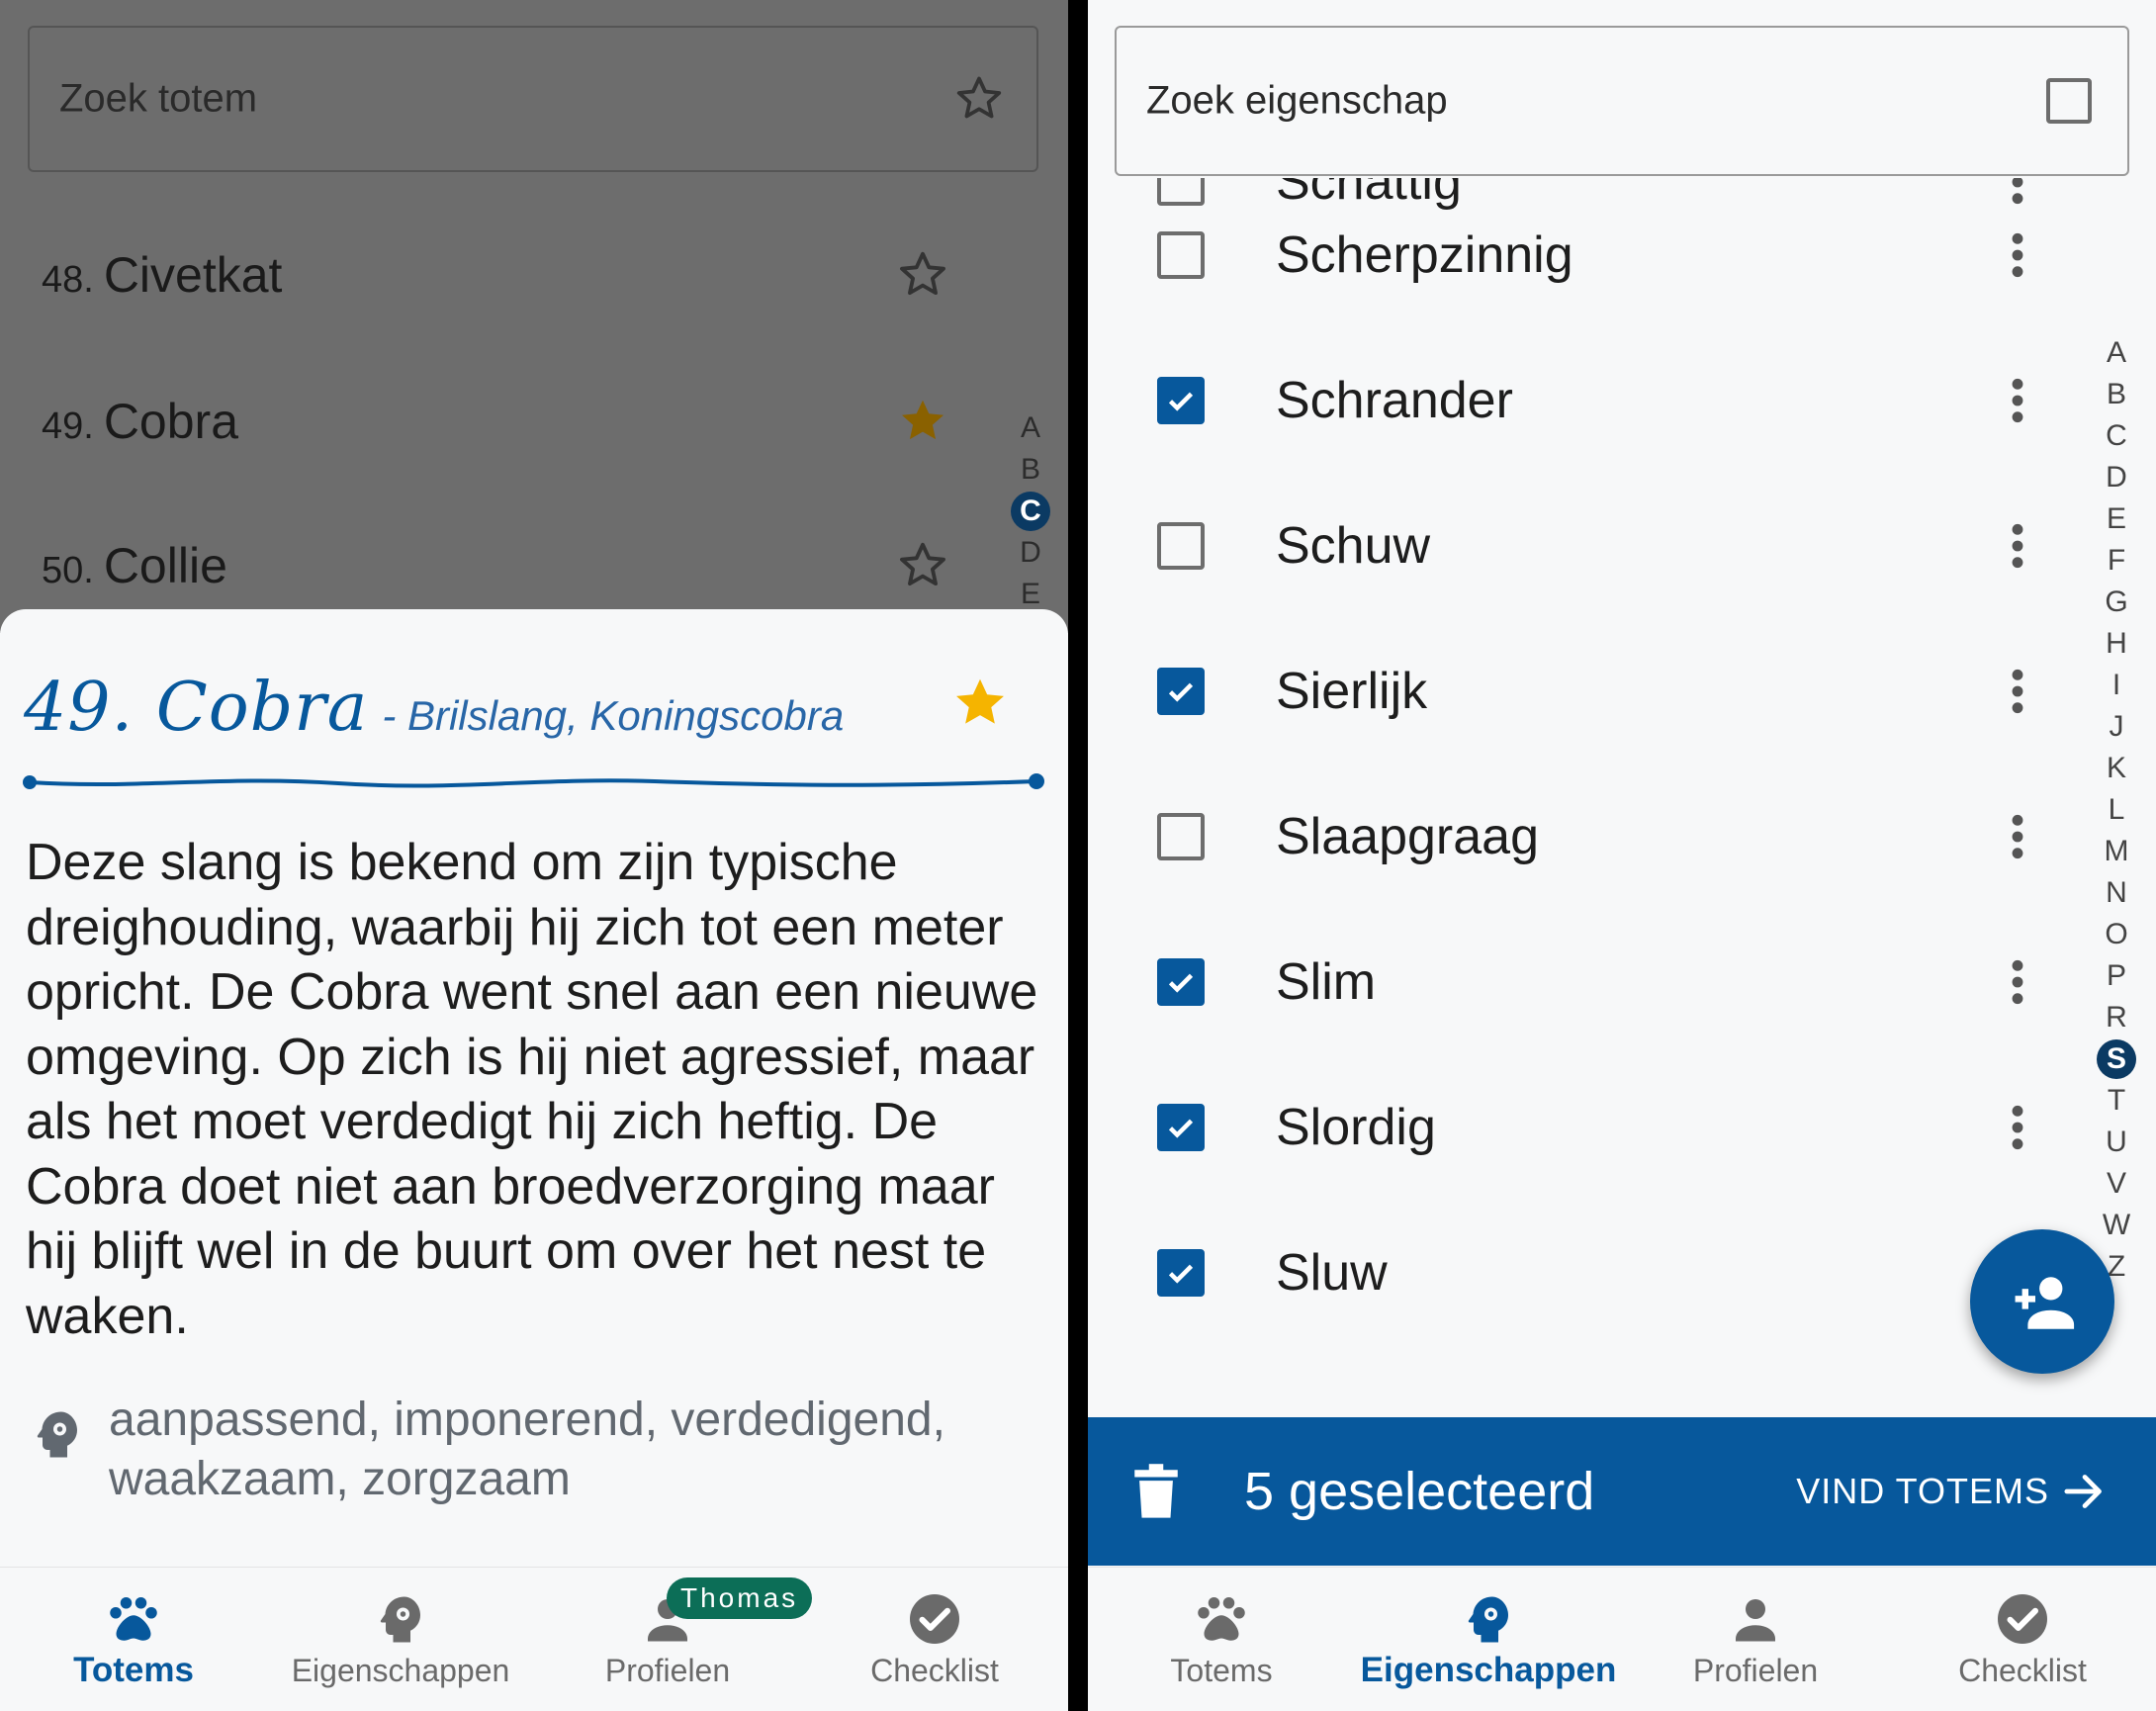 The height and width of the screenshot is (1711, 2156). I want to click on totem-number: 50., so click(68, 570).